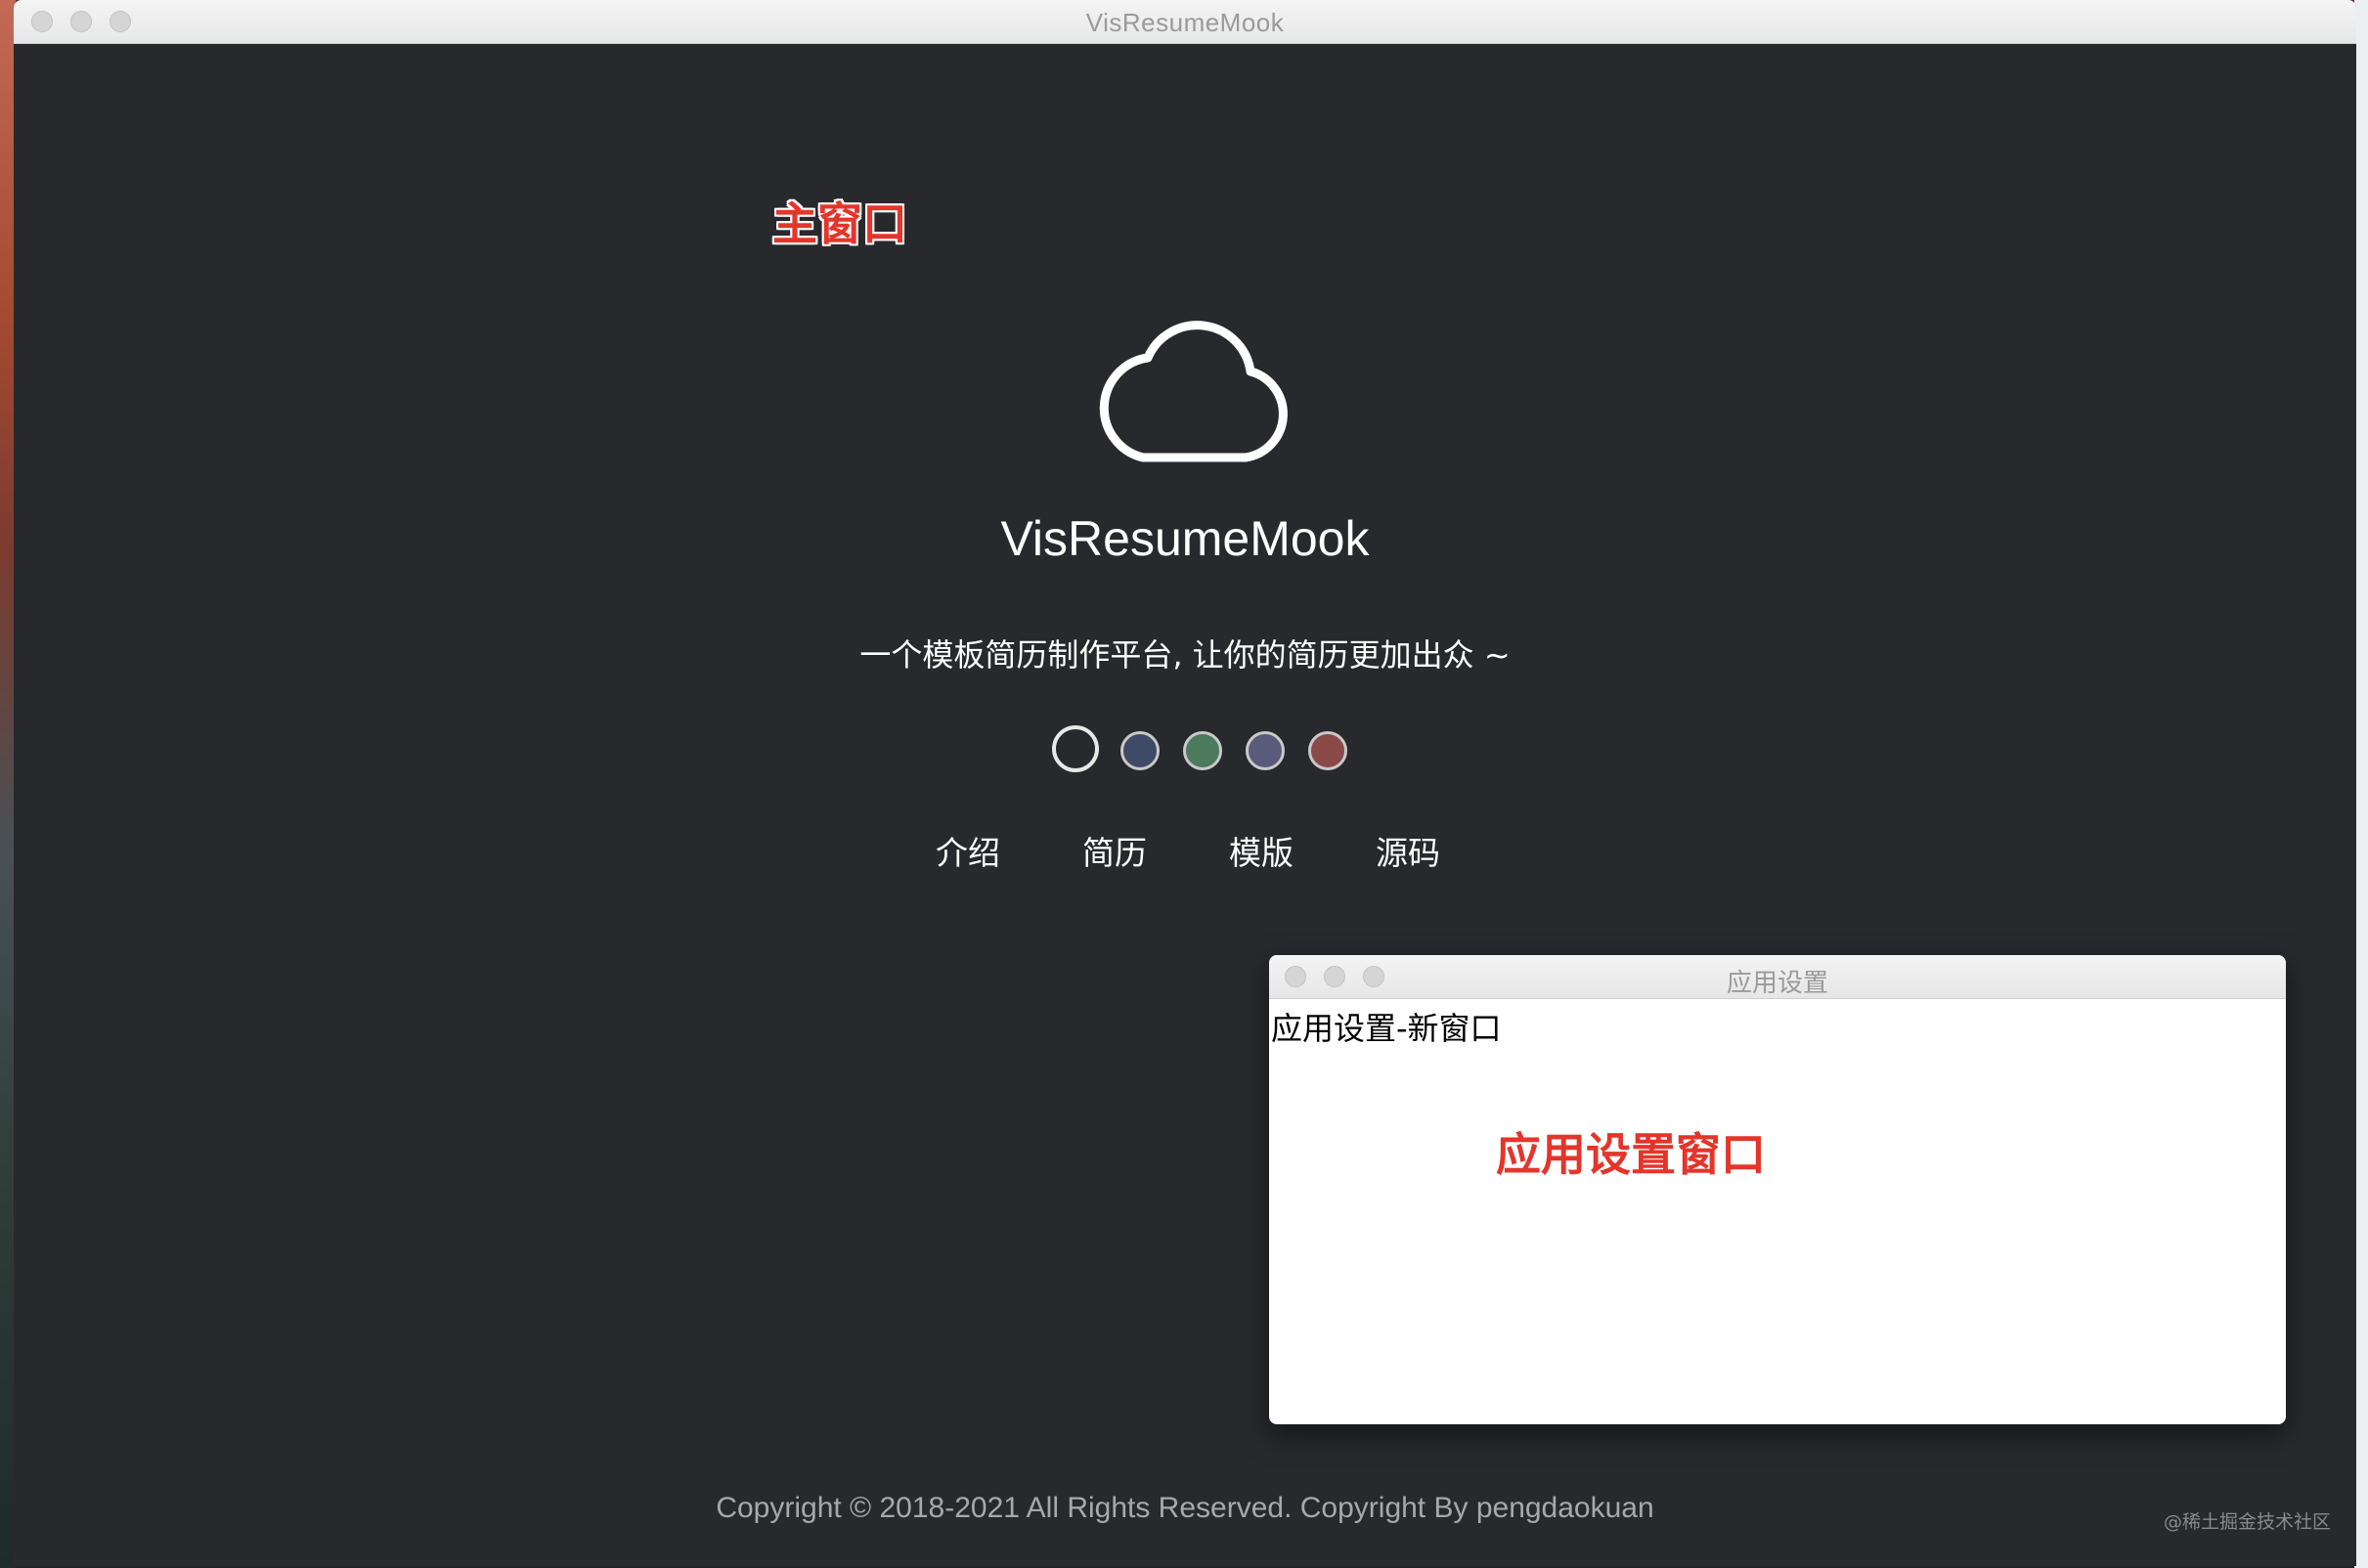 The image size is (2368, 1568). Describe the element at coordinates (1261, 850) in the screenshot. I see `nav-template: 模版` at that location.